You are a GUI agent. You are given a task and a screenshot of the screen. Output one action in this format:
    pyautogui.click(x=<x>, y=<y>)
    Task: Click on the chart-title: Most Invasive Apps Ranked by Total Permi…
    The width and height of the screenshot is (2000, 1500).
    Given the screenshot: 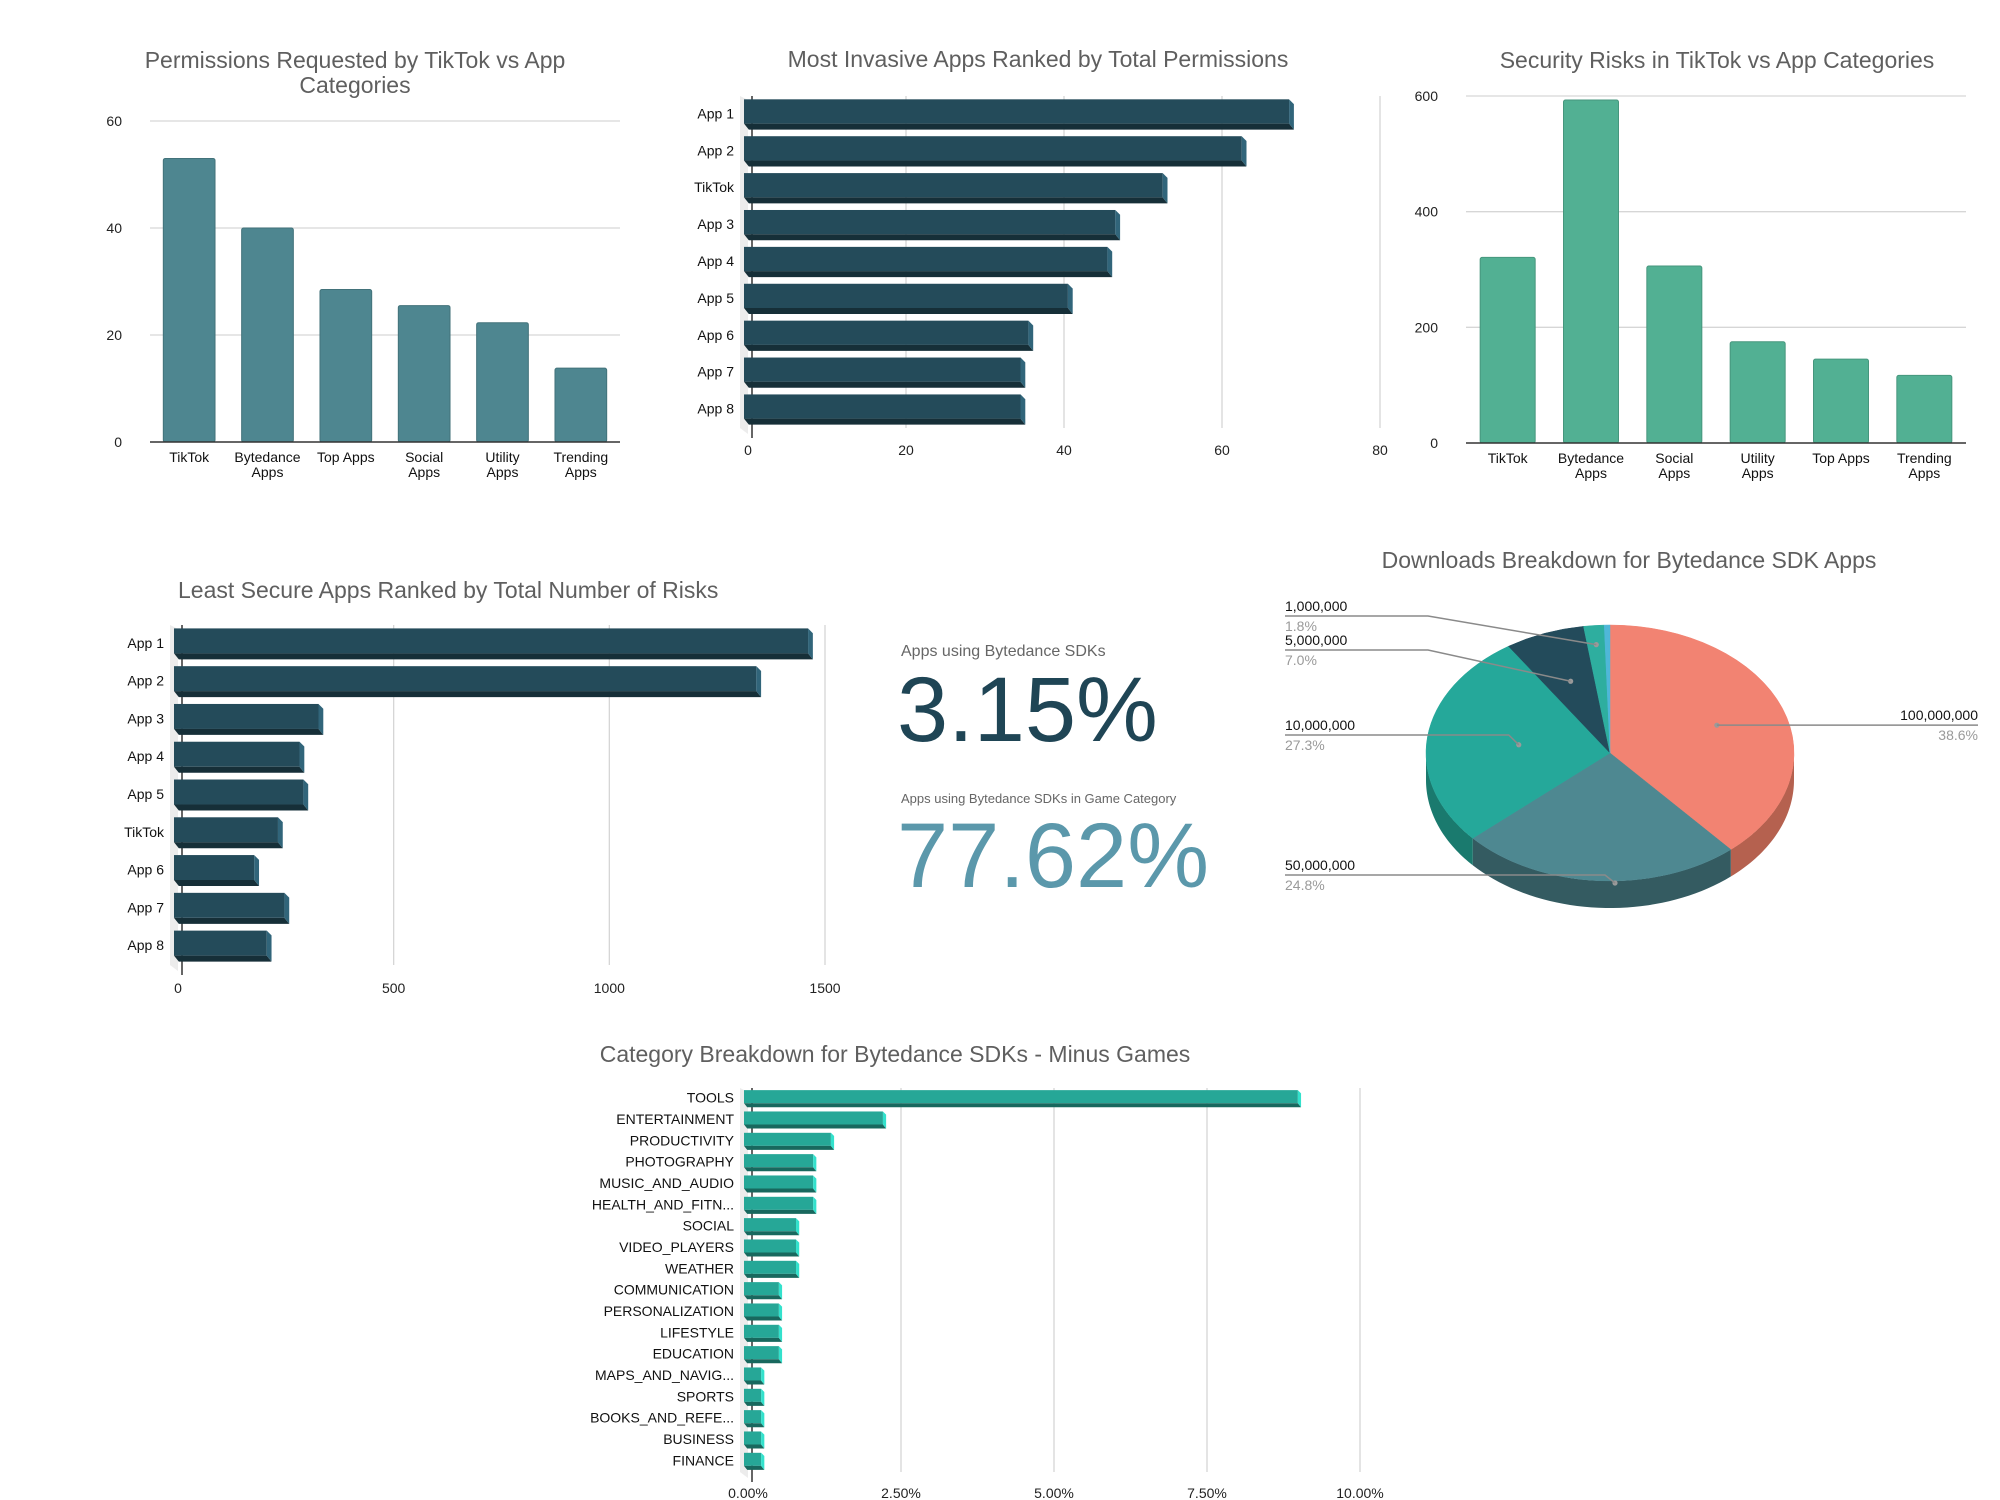 What is the action you would take?
    pyautogui.click(x=1038, y=59)
    